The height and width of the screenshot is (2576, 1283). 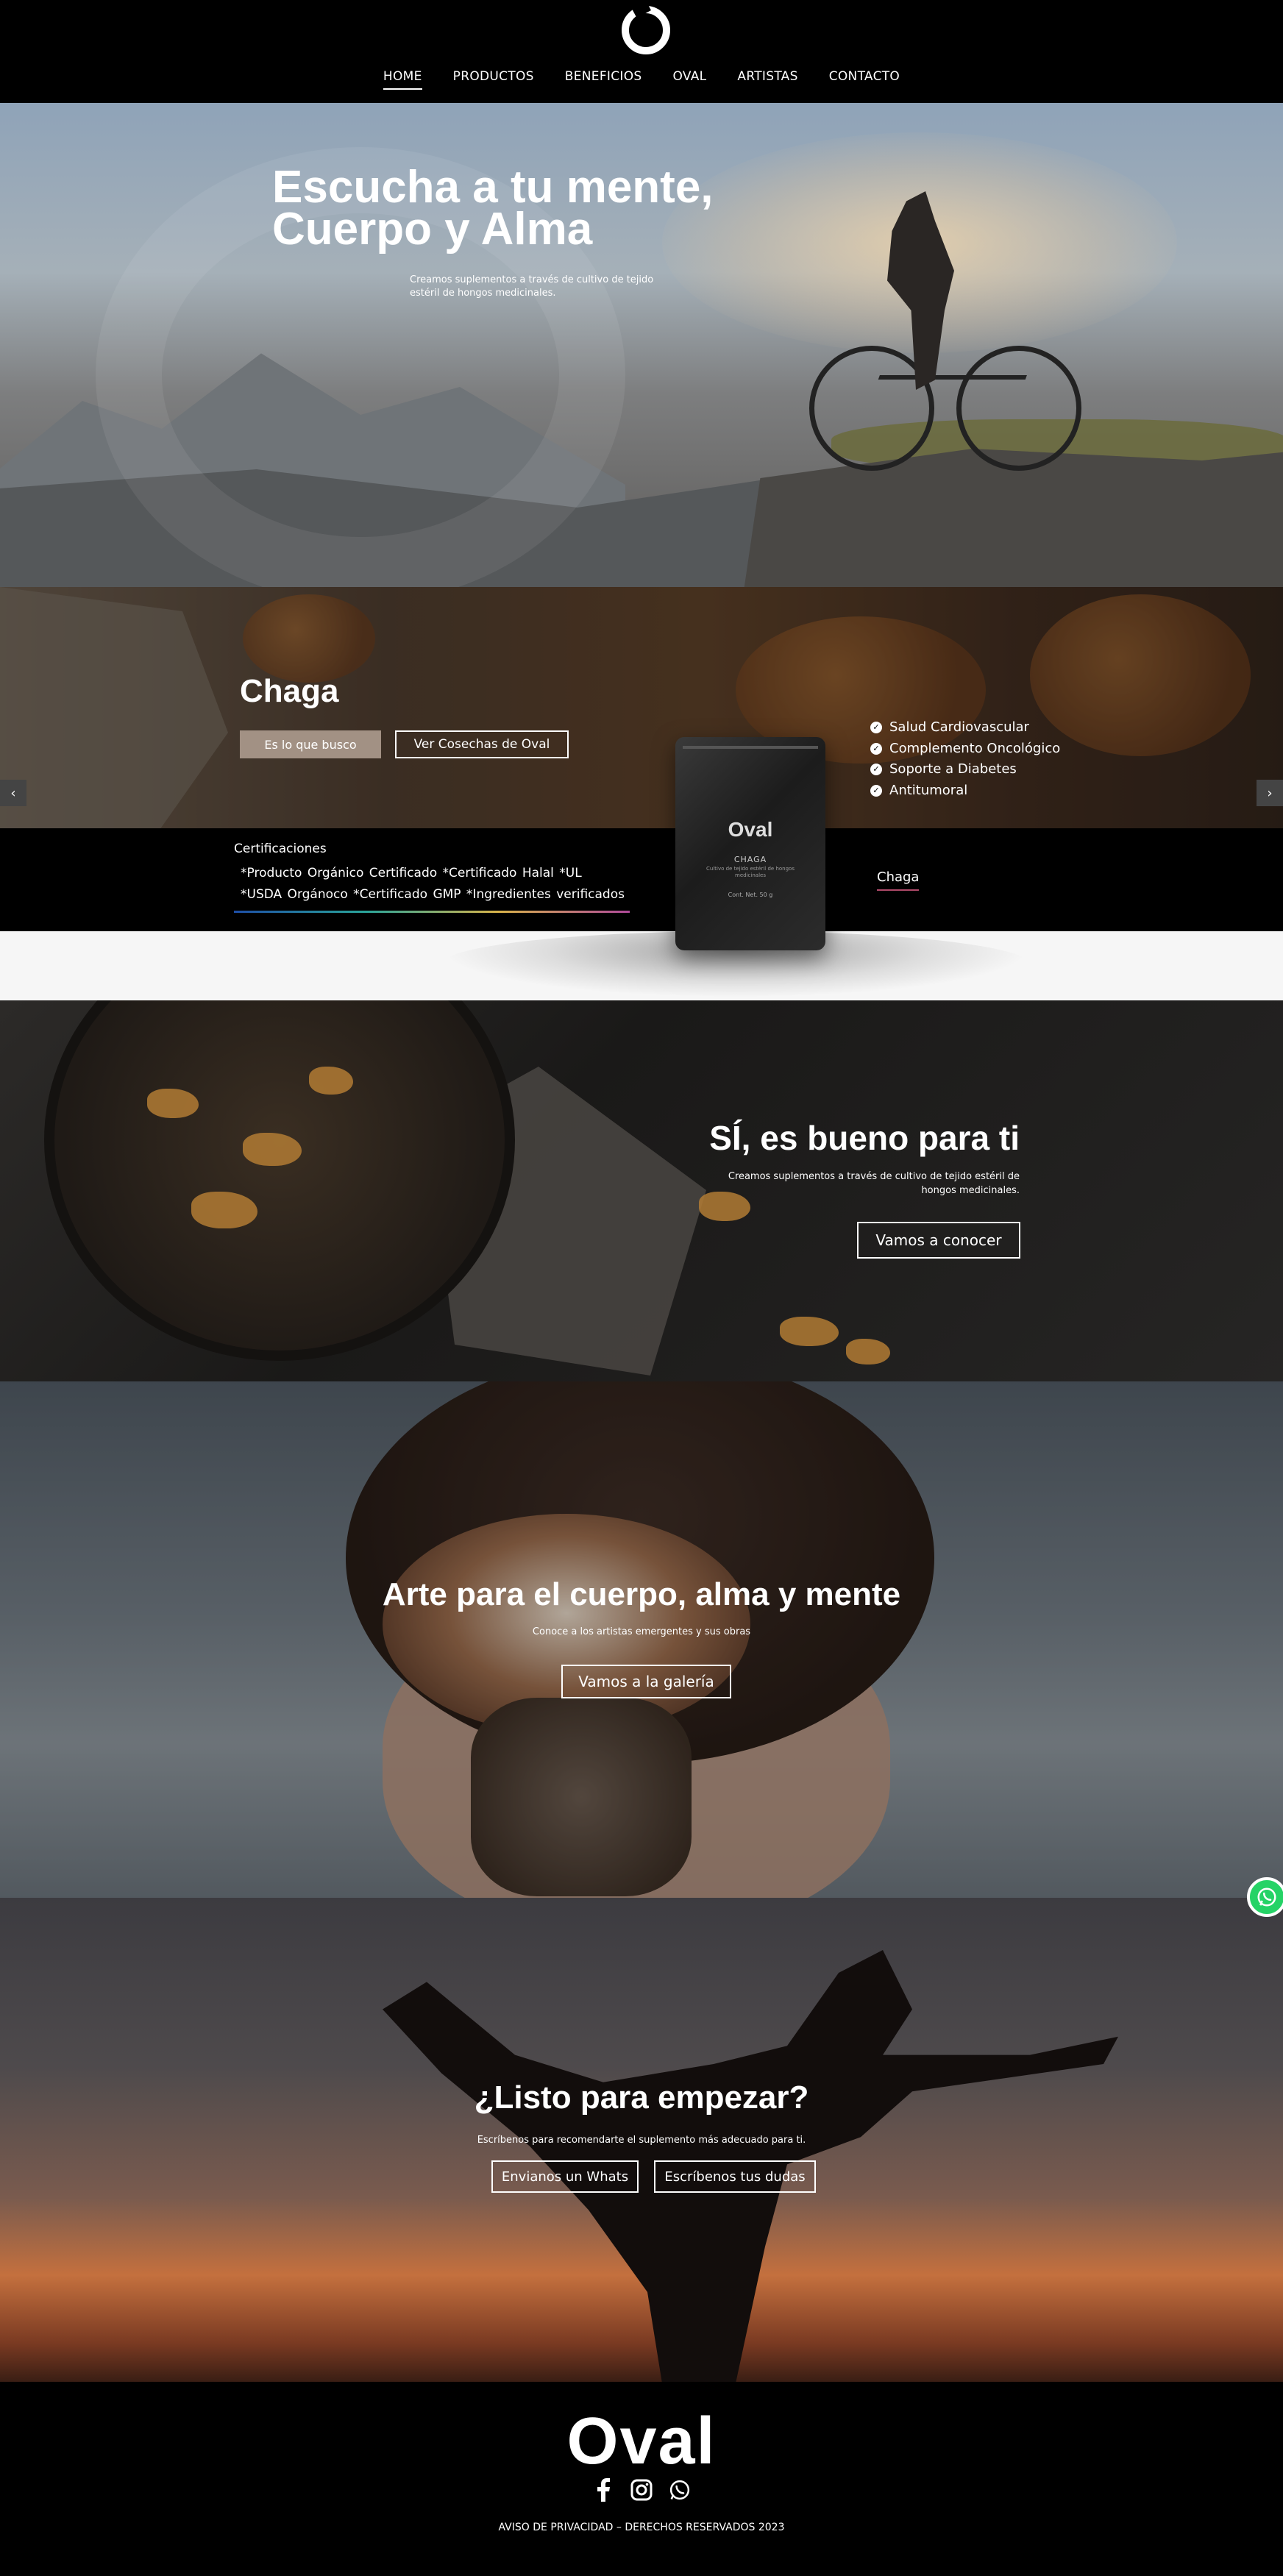 I want to click on social-links, so click(x=641, y=2489).